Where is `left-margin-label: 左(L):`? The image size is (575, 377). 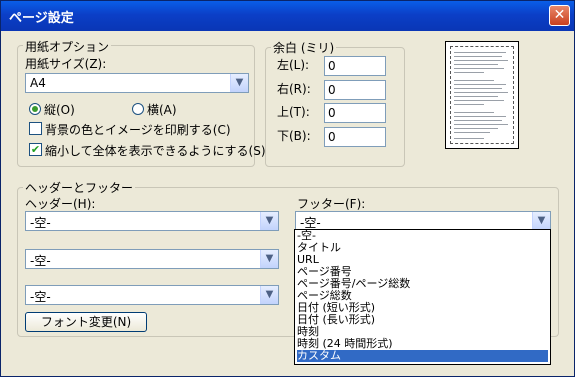
left-margin-label: 左(L): is located at coordinates (293, 65).